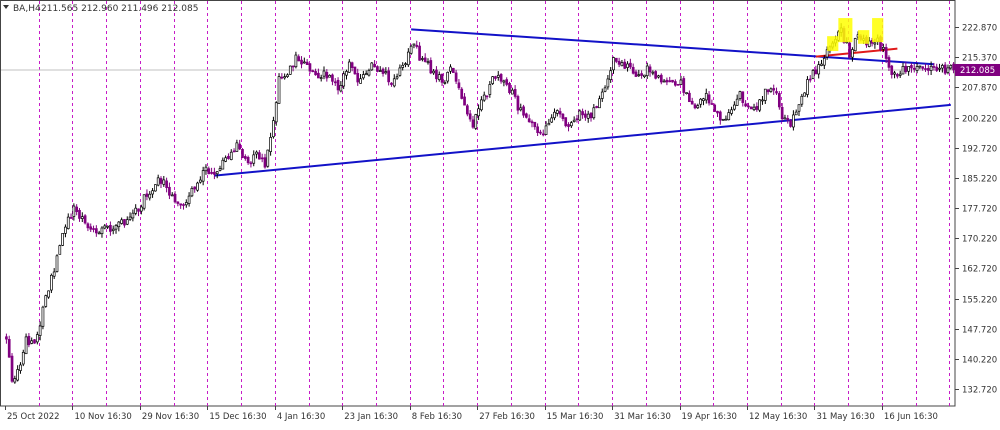 Image resolution: width=1000 pixels, height=430 pixels. I want to click on symbol-dropdown-icon, so click(6, 7).